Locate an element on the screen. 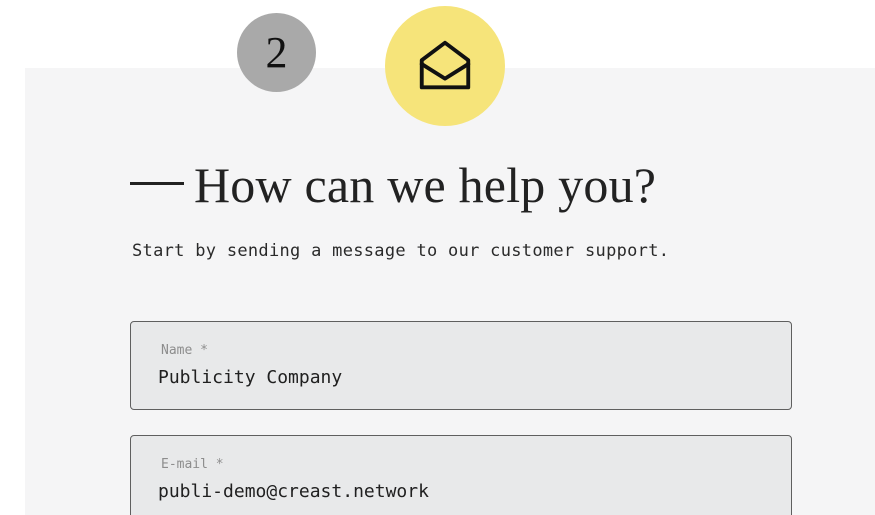  name-field-label: Name * is located at coordinates (184, 350).